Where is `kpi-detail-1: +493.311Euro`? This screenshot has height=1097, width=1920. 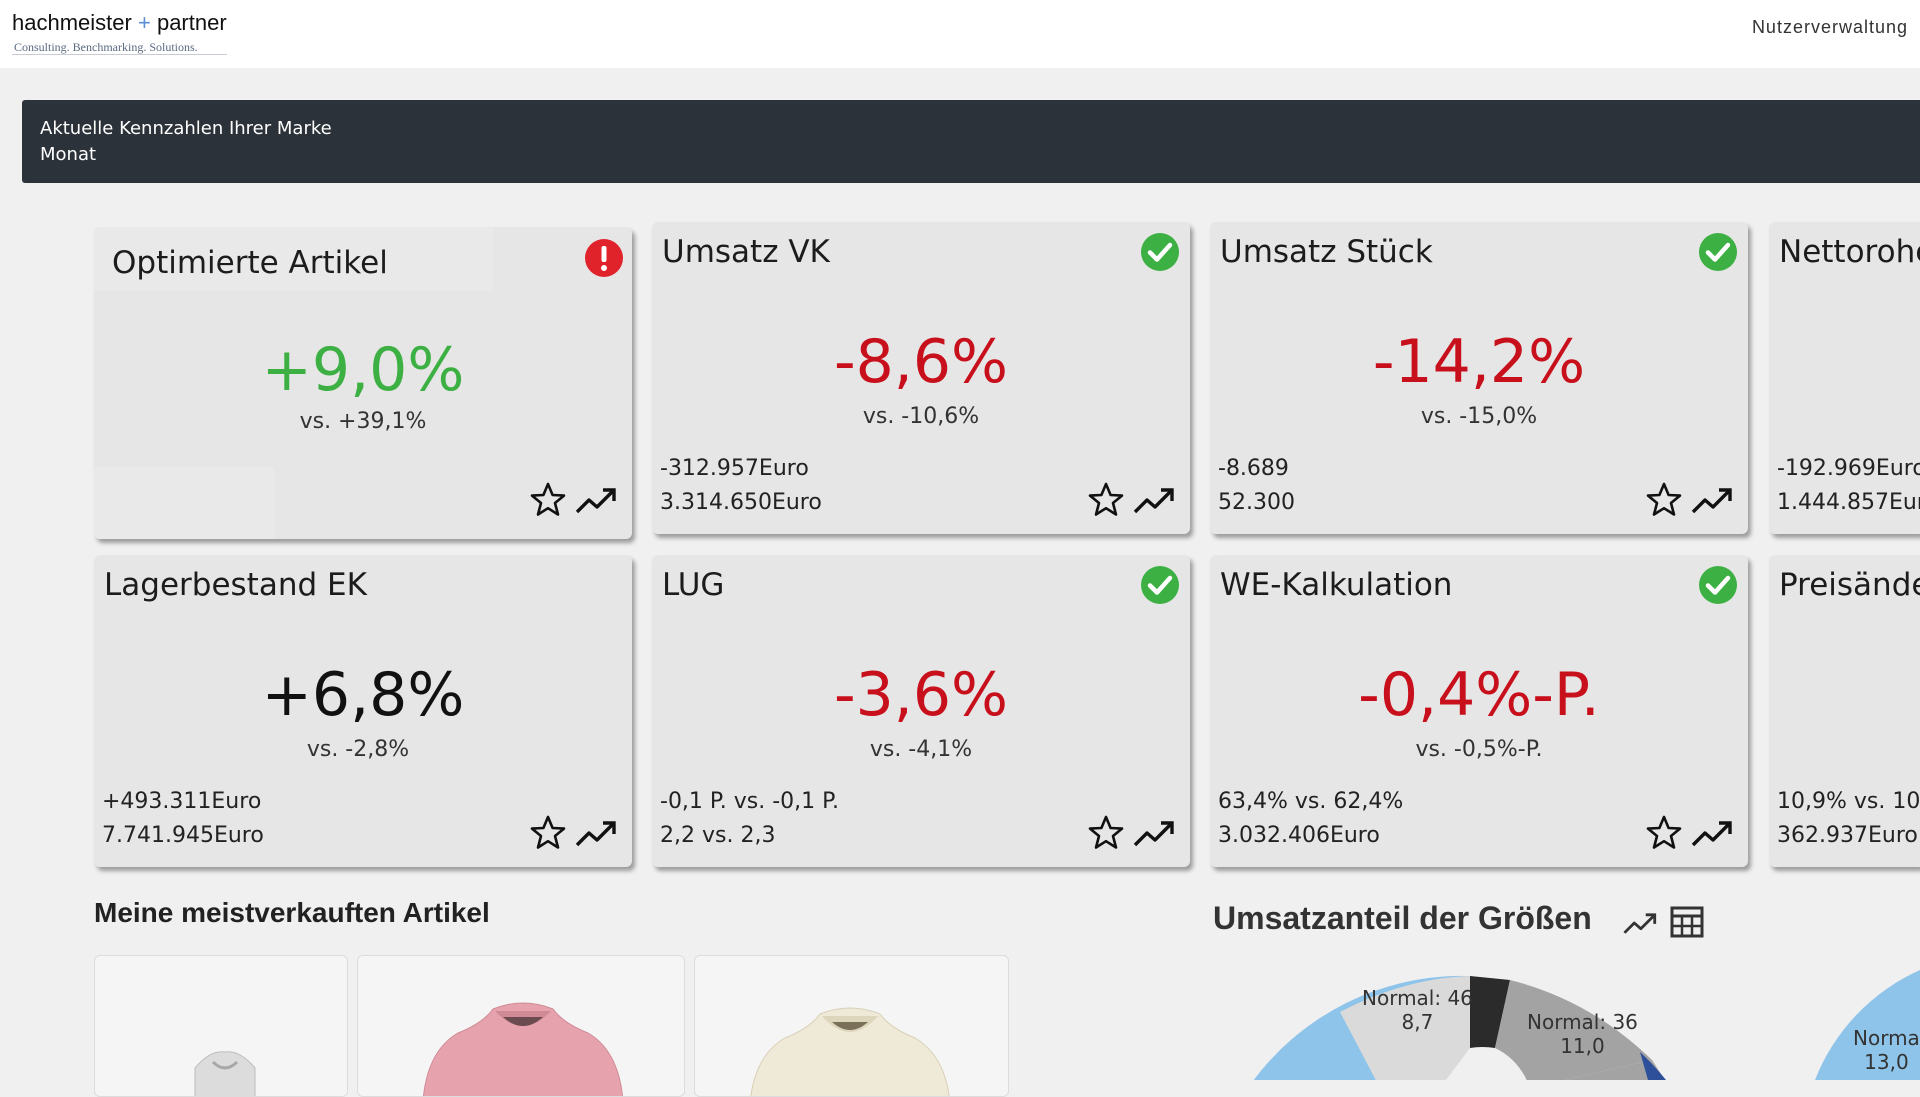
kpi-detail-1: +493.311Euro is located at coordinates (182, 801).